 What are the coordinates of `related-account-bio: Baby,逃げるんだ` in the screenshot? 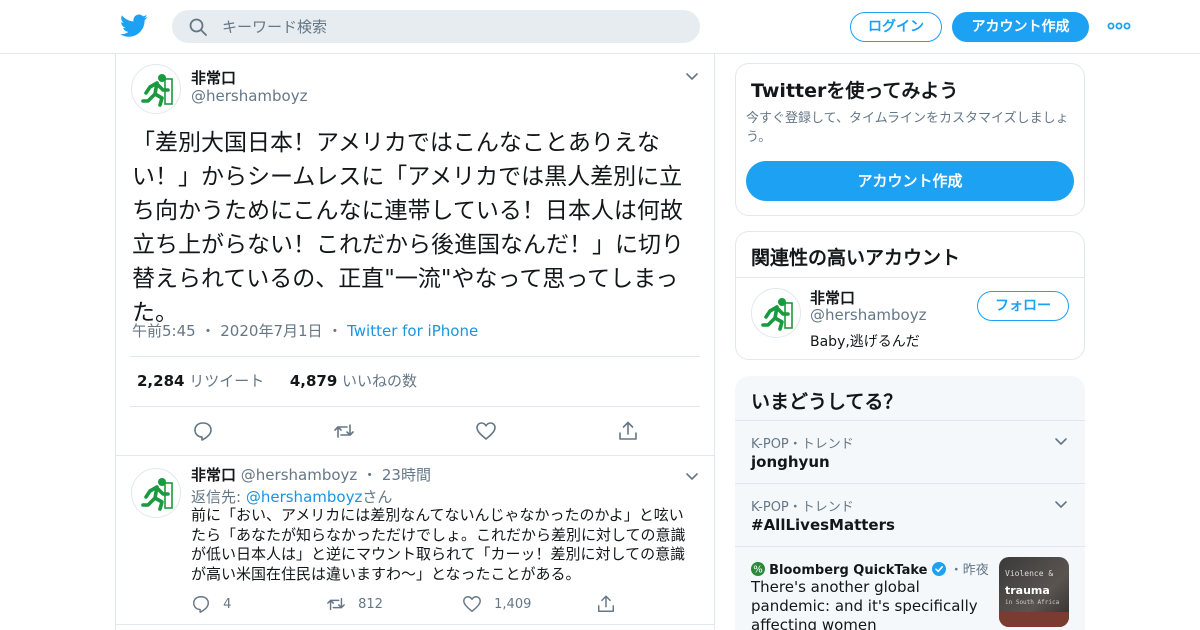 It's located at (865, 342).